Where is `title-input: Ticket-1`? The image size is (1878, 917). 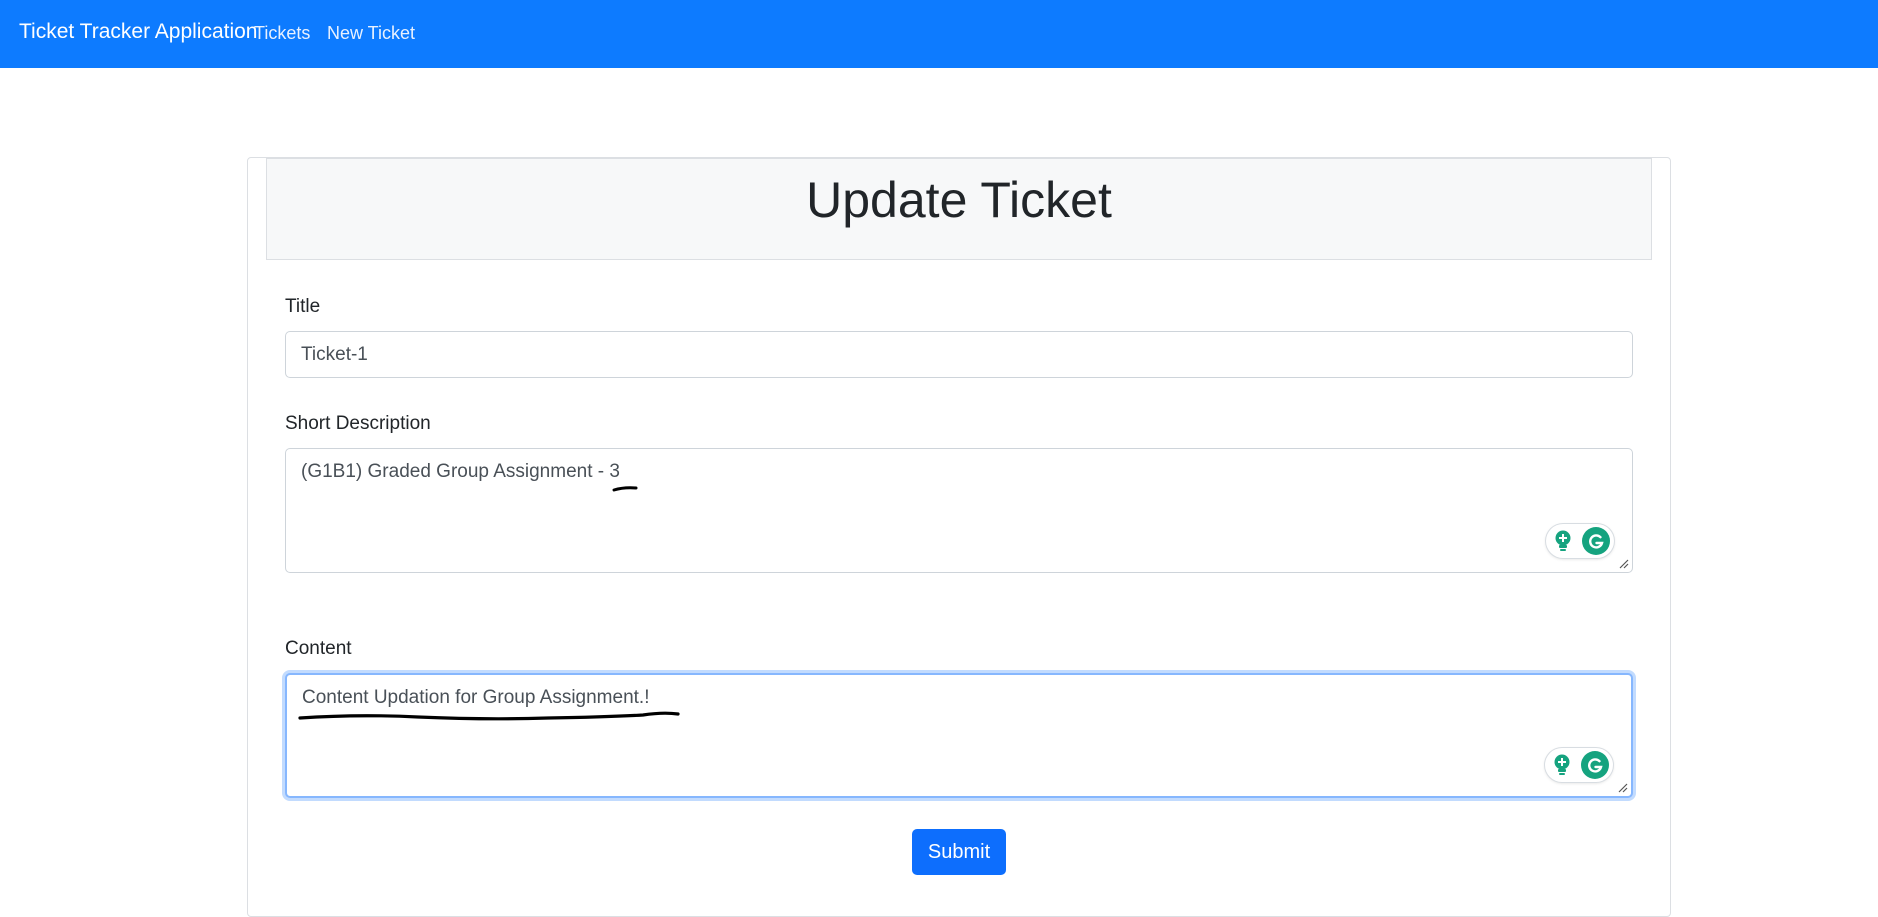 title-input: Ticket-1 is located at coordinates (959, 354).